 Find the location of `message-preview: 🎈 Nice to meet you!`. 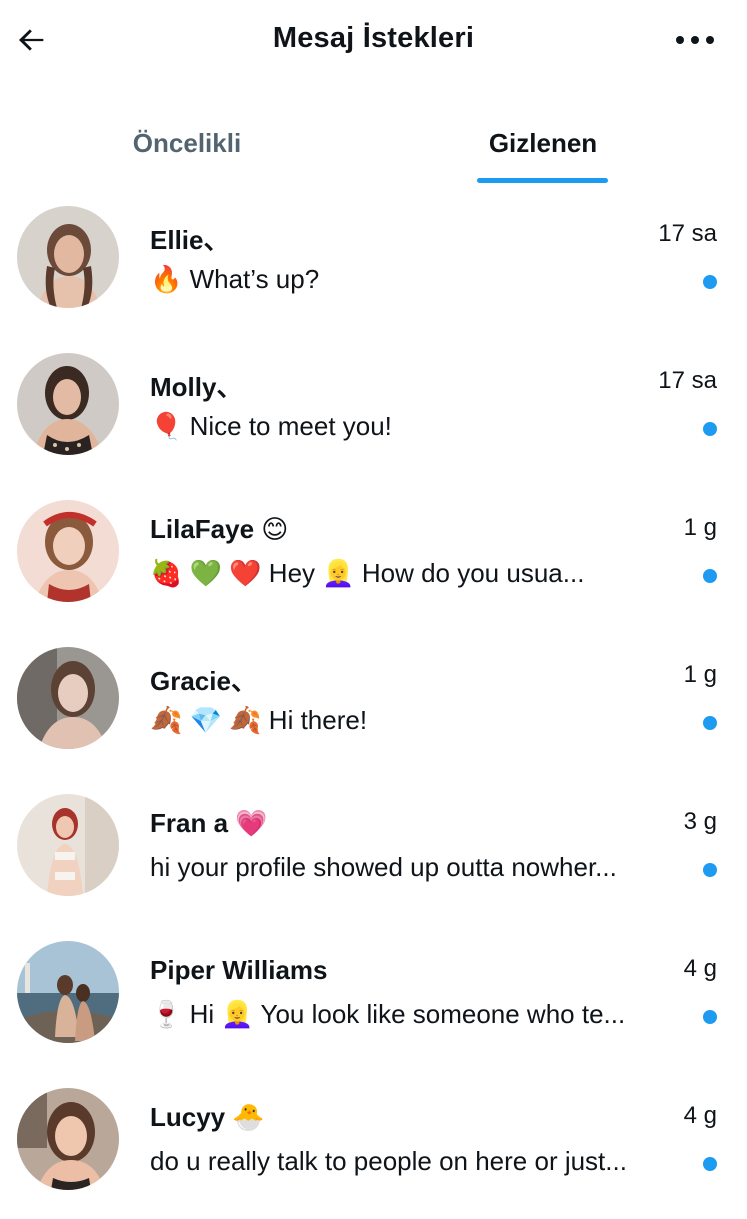

message-preview: 🎈 Nice to meet you! is located at coordinates (271, 426).